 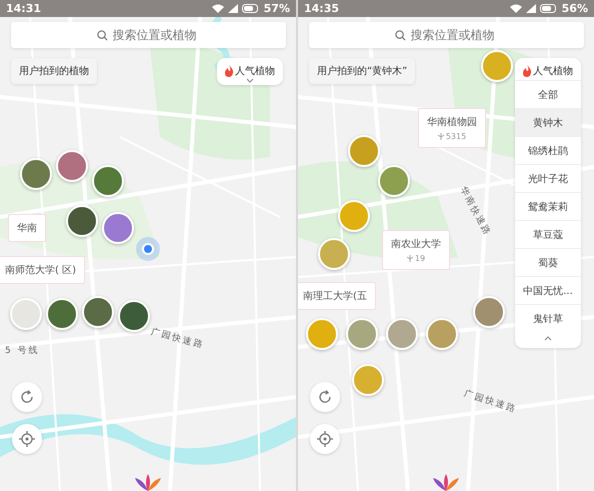 I want to click on photo-count: 5315, so click(x=452, y=136).